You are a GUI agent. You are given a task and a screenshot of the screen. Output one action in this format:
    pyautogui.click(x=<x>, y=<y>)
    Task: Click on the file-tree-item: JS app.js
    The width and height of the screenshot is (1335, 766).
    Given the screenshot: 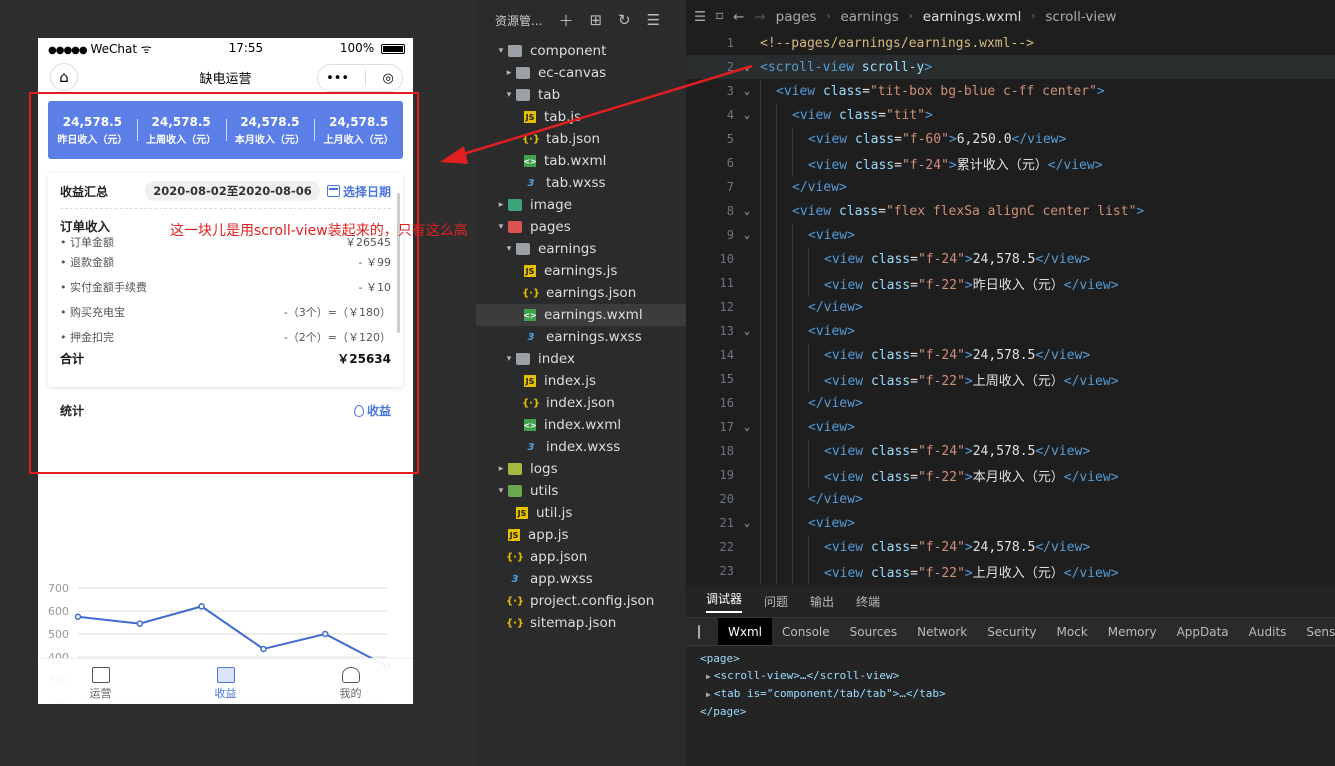 What is the action you would take?
    pyautogui.click(x=581, y=535)
    